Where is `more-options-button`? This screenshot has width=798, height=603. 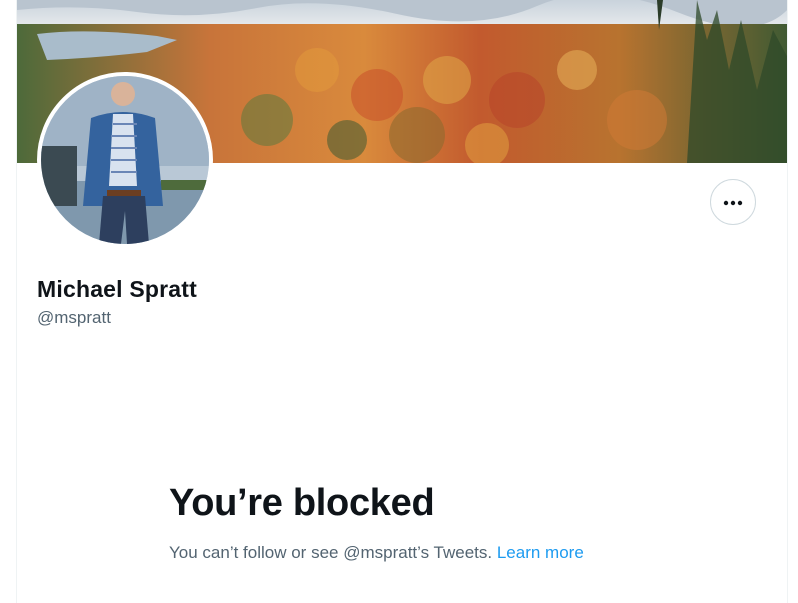
more-options-button is located at coordinates (733, 202).